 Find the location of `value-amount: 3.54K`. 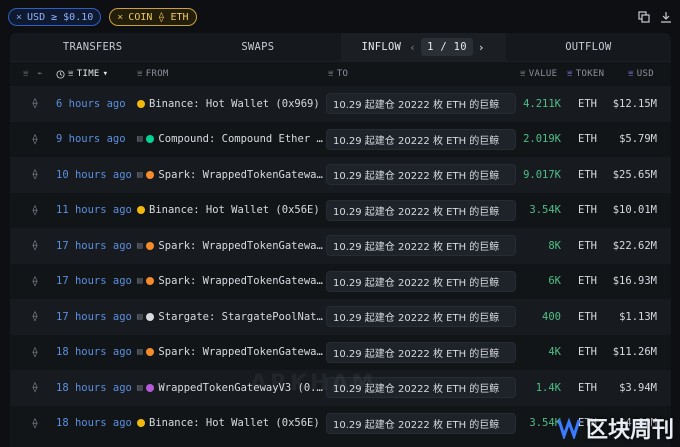

value-amount: 3.54K is located at coordinates (545, 210).